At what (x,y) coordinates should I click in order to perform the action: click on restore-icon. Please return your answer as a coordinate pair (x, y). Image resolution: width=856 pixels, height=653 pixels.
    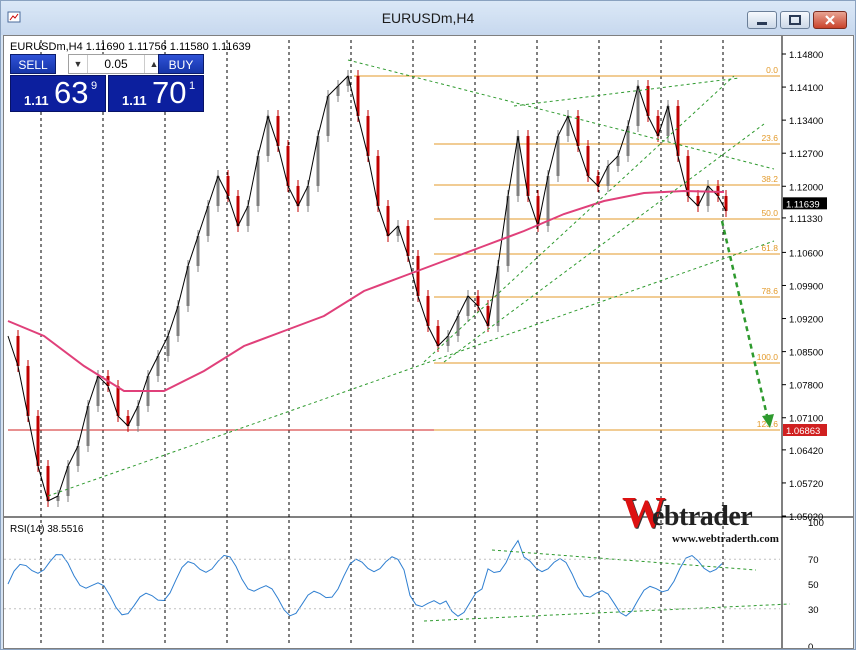
    Looking at the image, I should click on (795, 20).